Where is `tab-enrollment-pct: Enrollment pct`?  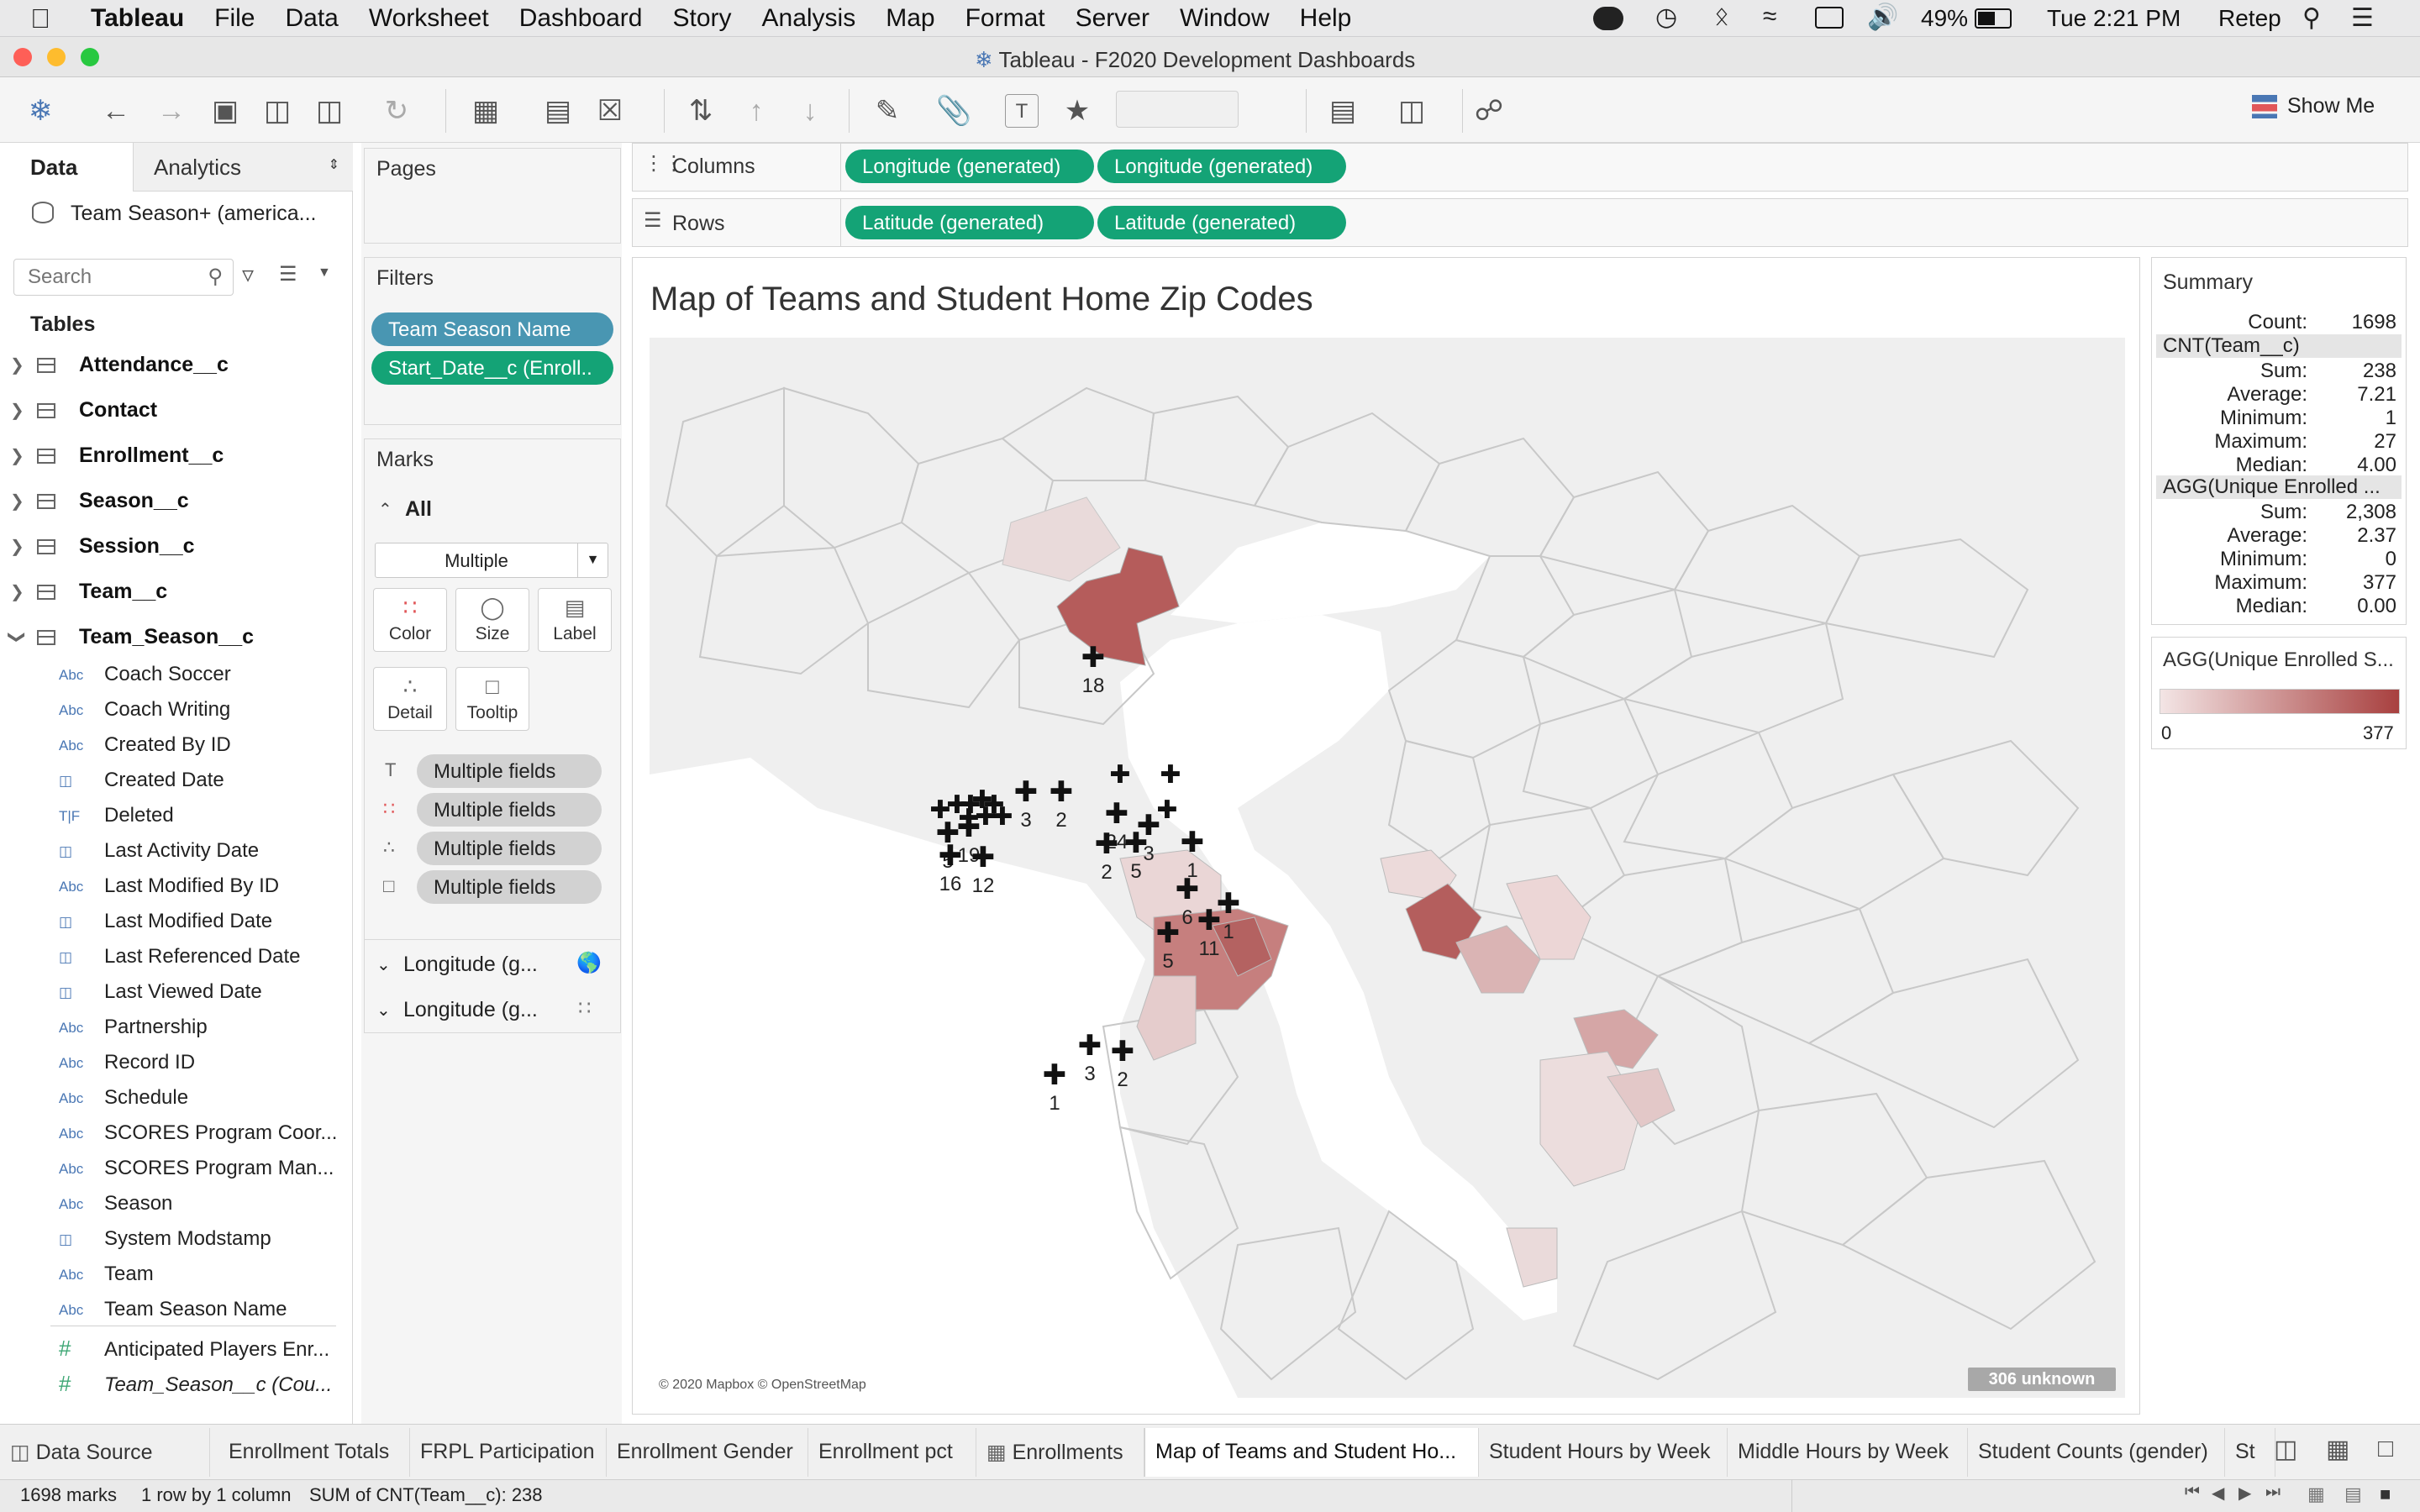 tab-enrollment-pct: Enrollment pct is located at coordinates (892, 1452).